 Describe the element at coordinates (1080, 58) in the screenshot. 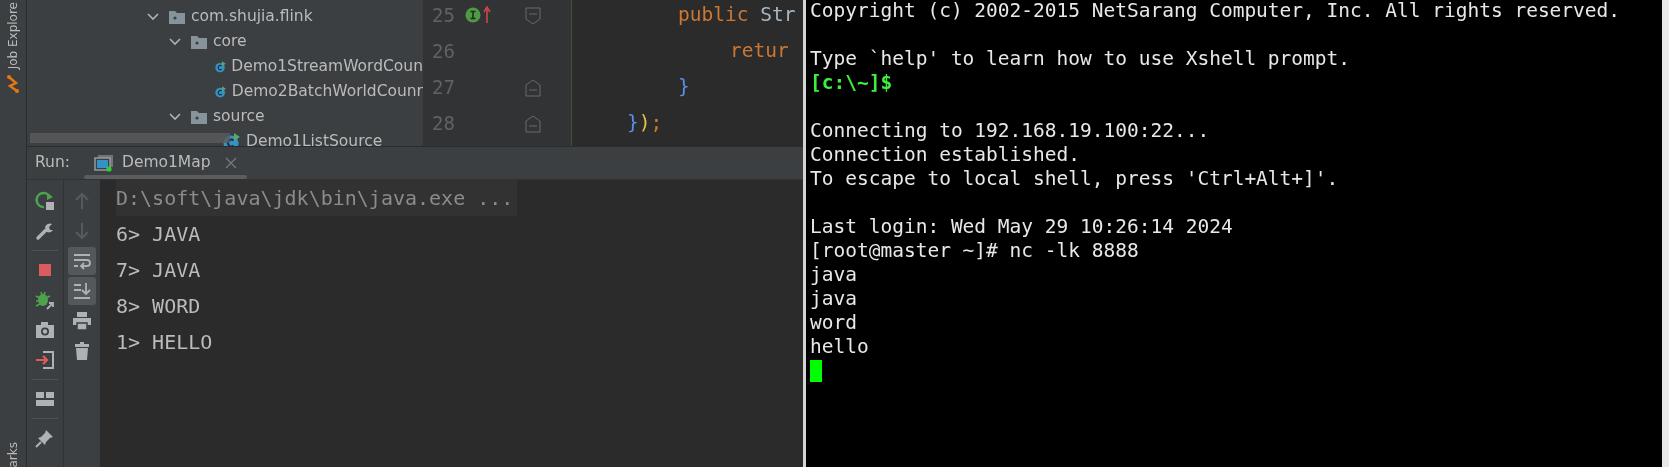

I see `terminal-line: Type `help' to learn how to use Xshell prompt.` at that location.